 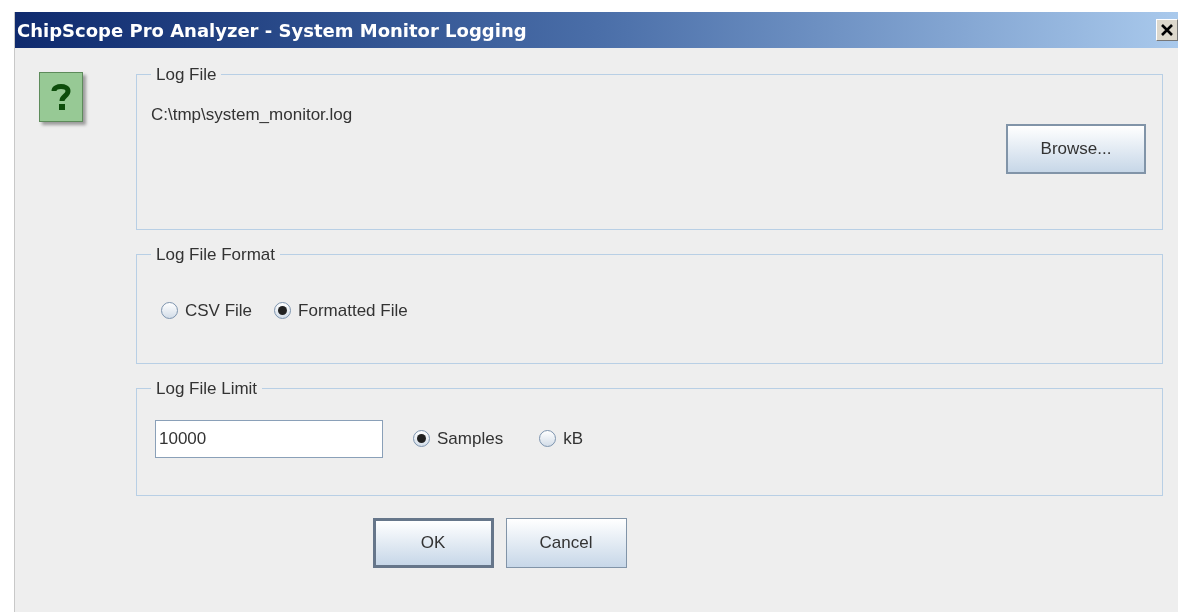 What do you see at coordinates (470, 438) in the screenshot?
I see `radio-label: Samples` at bounding box center [470, 438].